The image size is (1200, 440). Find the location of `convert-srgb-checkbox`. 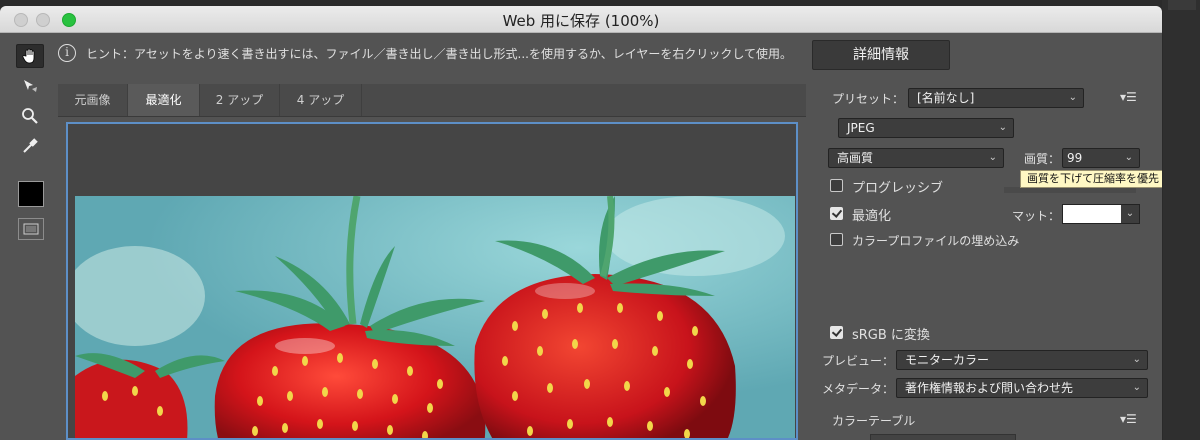

convert-srgb-checkbox is located at coordinates (836, 332).